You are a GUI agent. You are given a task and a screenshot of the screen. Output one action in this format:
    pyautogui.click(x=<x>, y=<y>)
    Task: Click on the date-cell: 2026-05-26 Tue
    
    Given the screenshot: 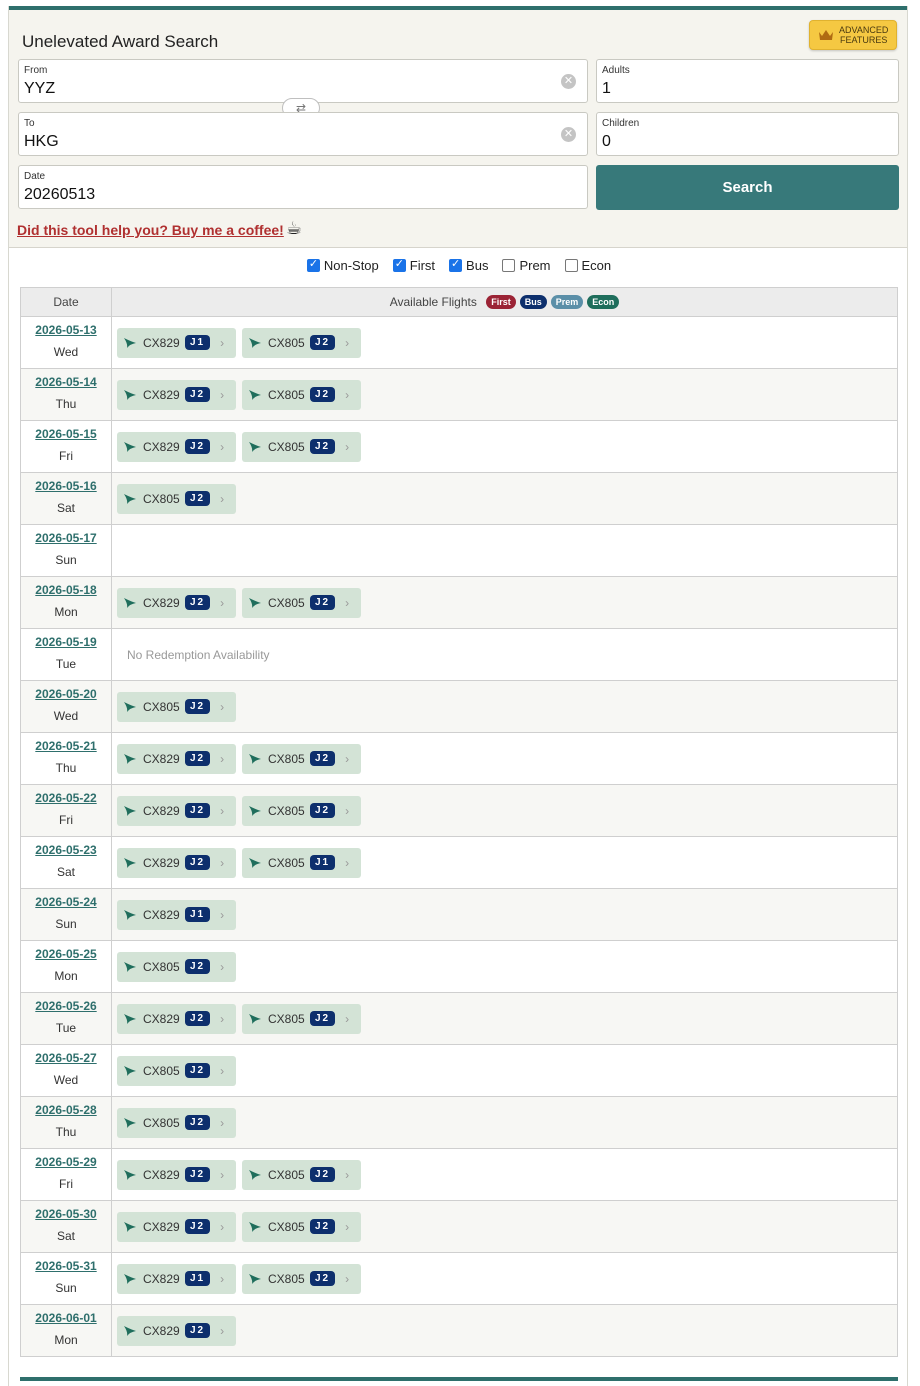 What is the action you would take?
    pyautogui.click(x=66, y=1018)
    